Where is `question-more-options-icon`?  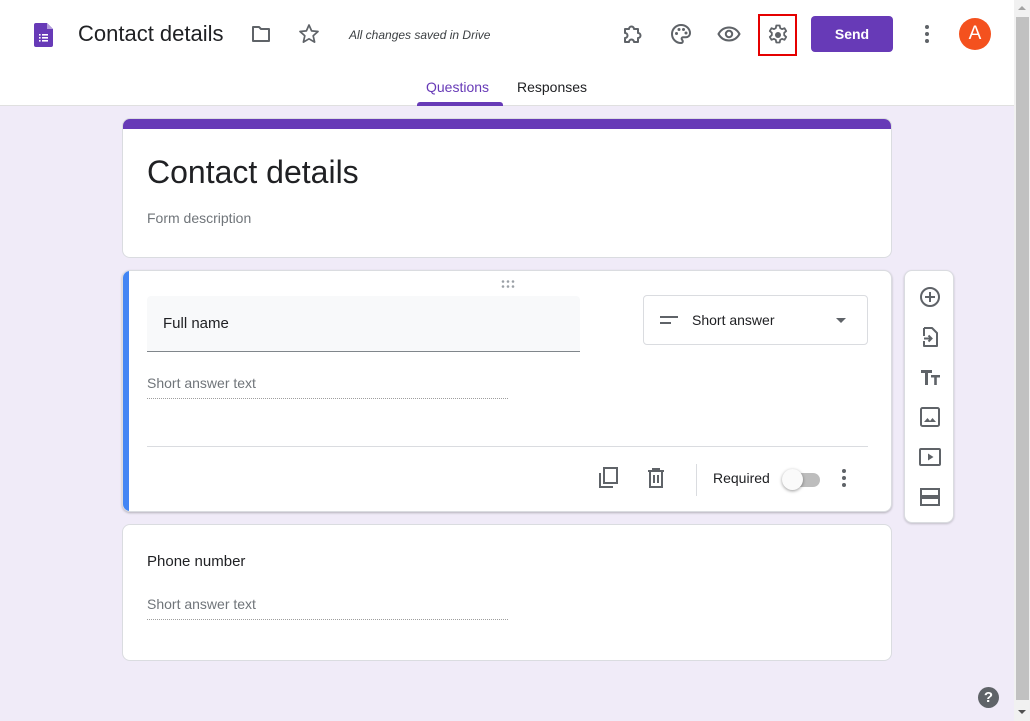
question-more-options-icon is located at coordinates (844, 478).